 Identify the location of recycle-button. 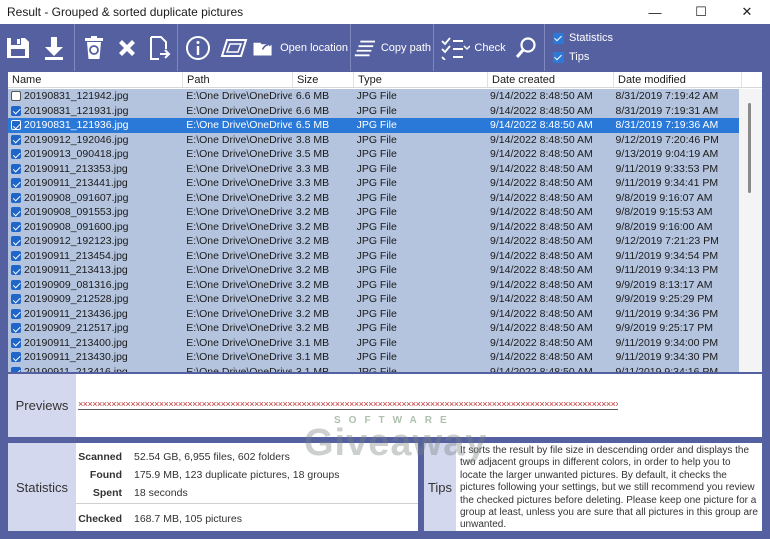
(94, 47).